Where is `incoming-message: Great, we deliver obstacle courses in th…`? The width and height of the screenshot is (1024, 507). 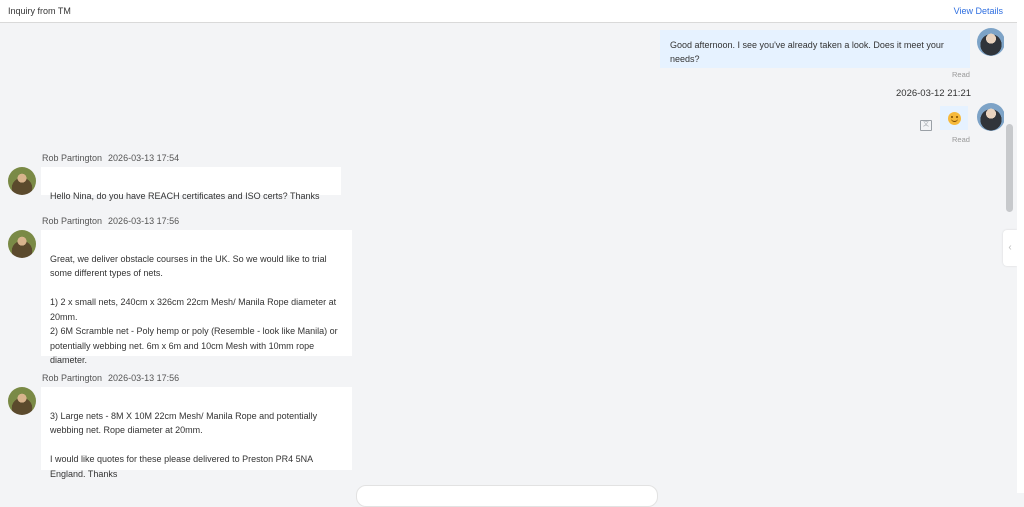 incoming-message: Great, we deliver obstacle courses in th… is located at coordinates (196, 297).